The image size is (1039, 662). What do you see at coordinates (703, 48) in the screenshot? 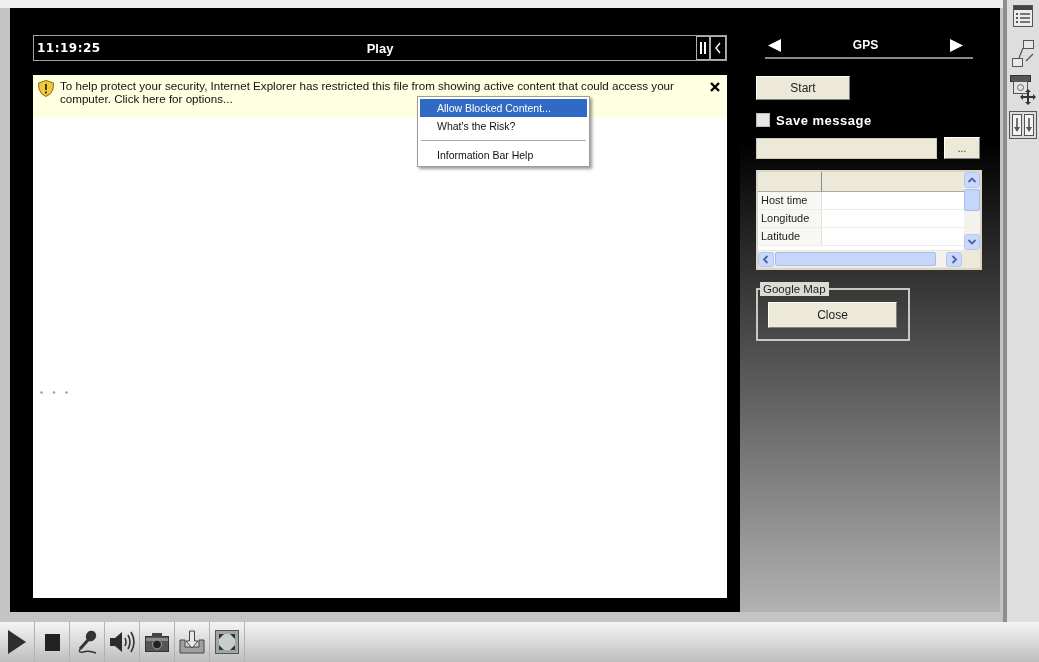
I see `pause-icon` at bounding box center [703, 48].